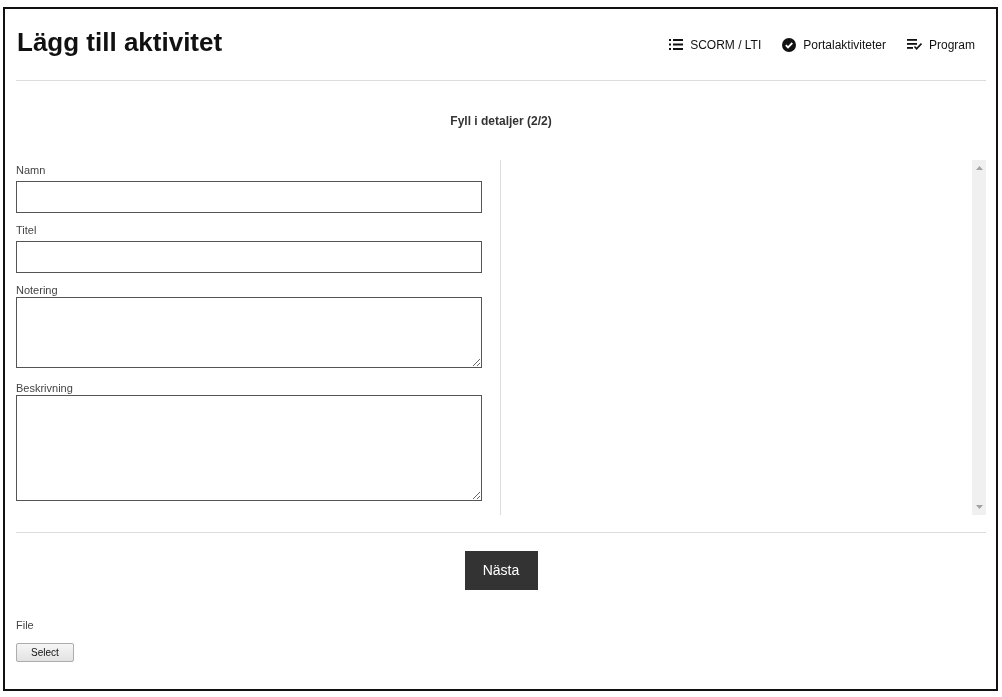  Describe the element at coordinates (834, 44) in the screenshot. I see `nav-link: Portalaktiviteter` at that location.